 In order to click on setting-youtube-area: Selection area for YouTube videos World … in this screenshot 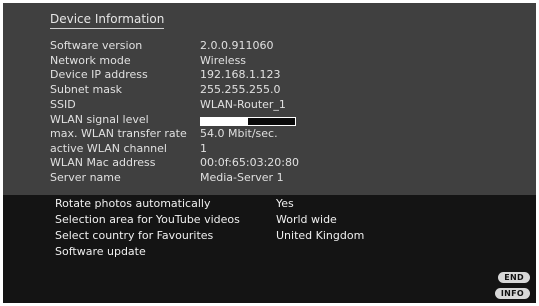, I will do `click(265, 220)`.